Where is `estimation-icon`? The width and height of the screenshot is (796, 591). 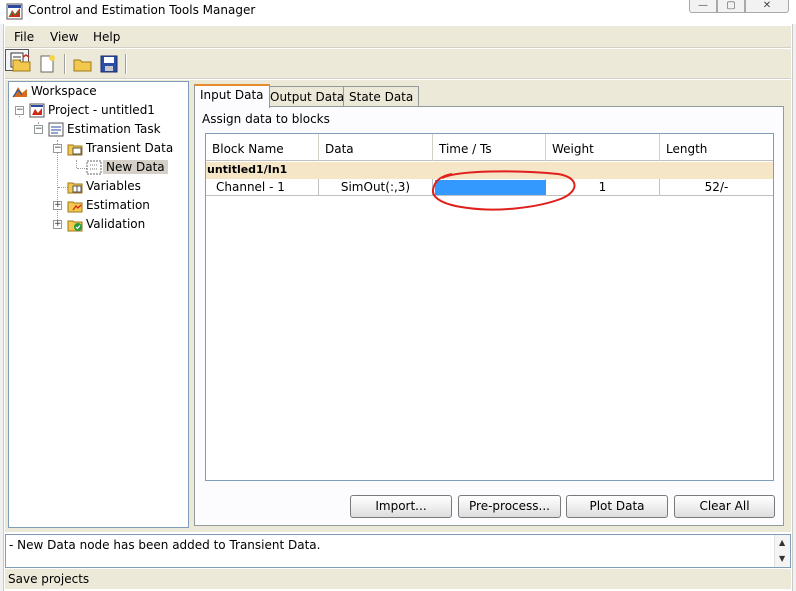
estimation-icon is located at coordinates (75, 207).